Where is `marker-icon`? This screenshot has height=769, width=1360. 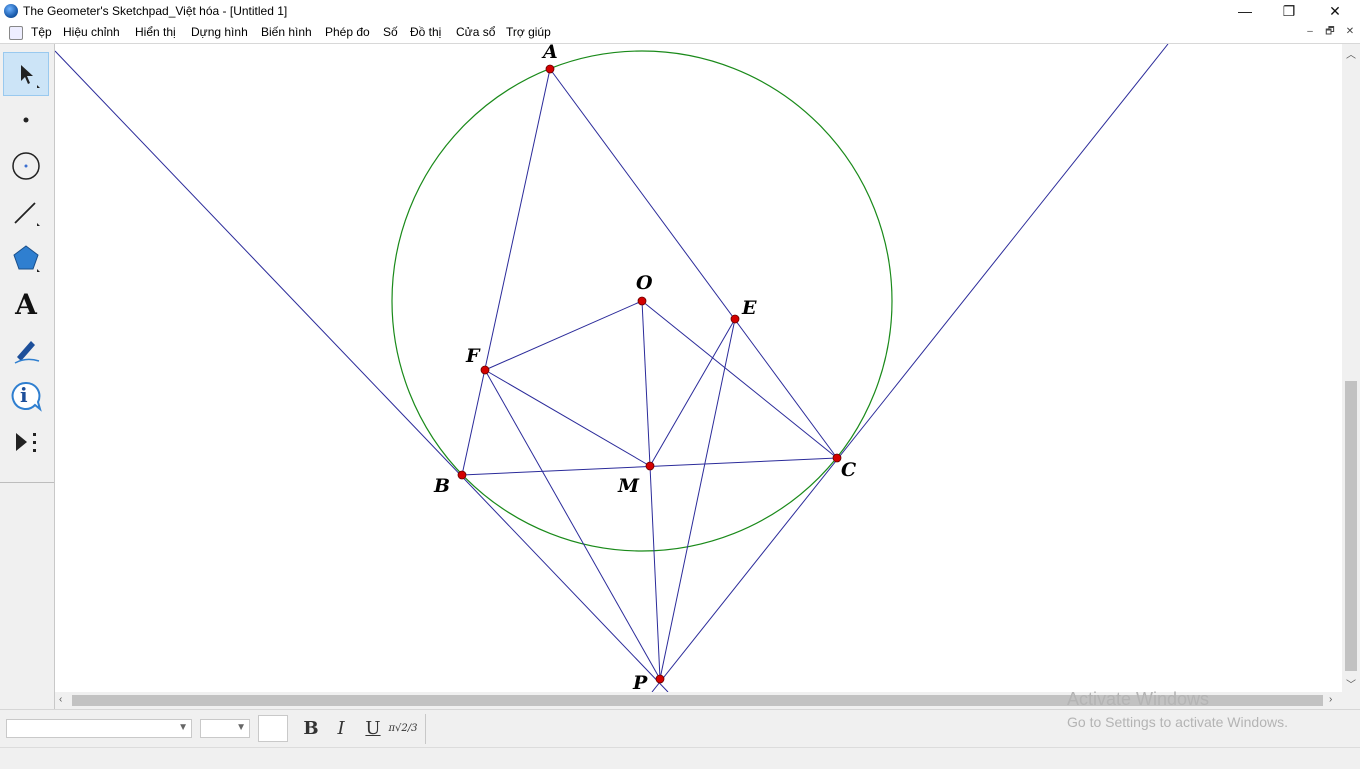
marker-icon is located at coordinates (27, 352).